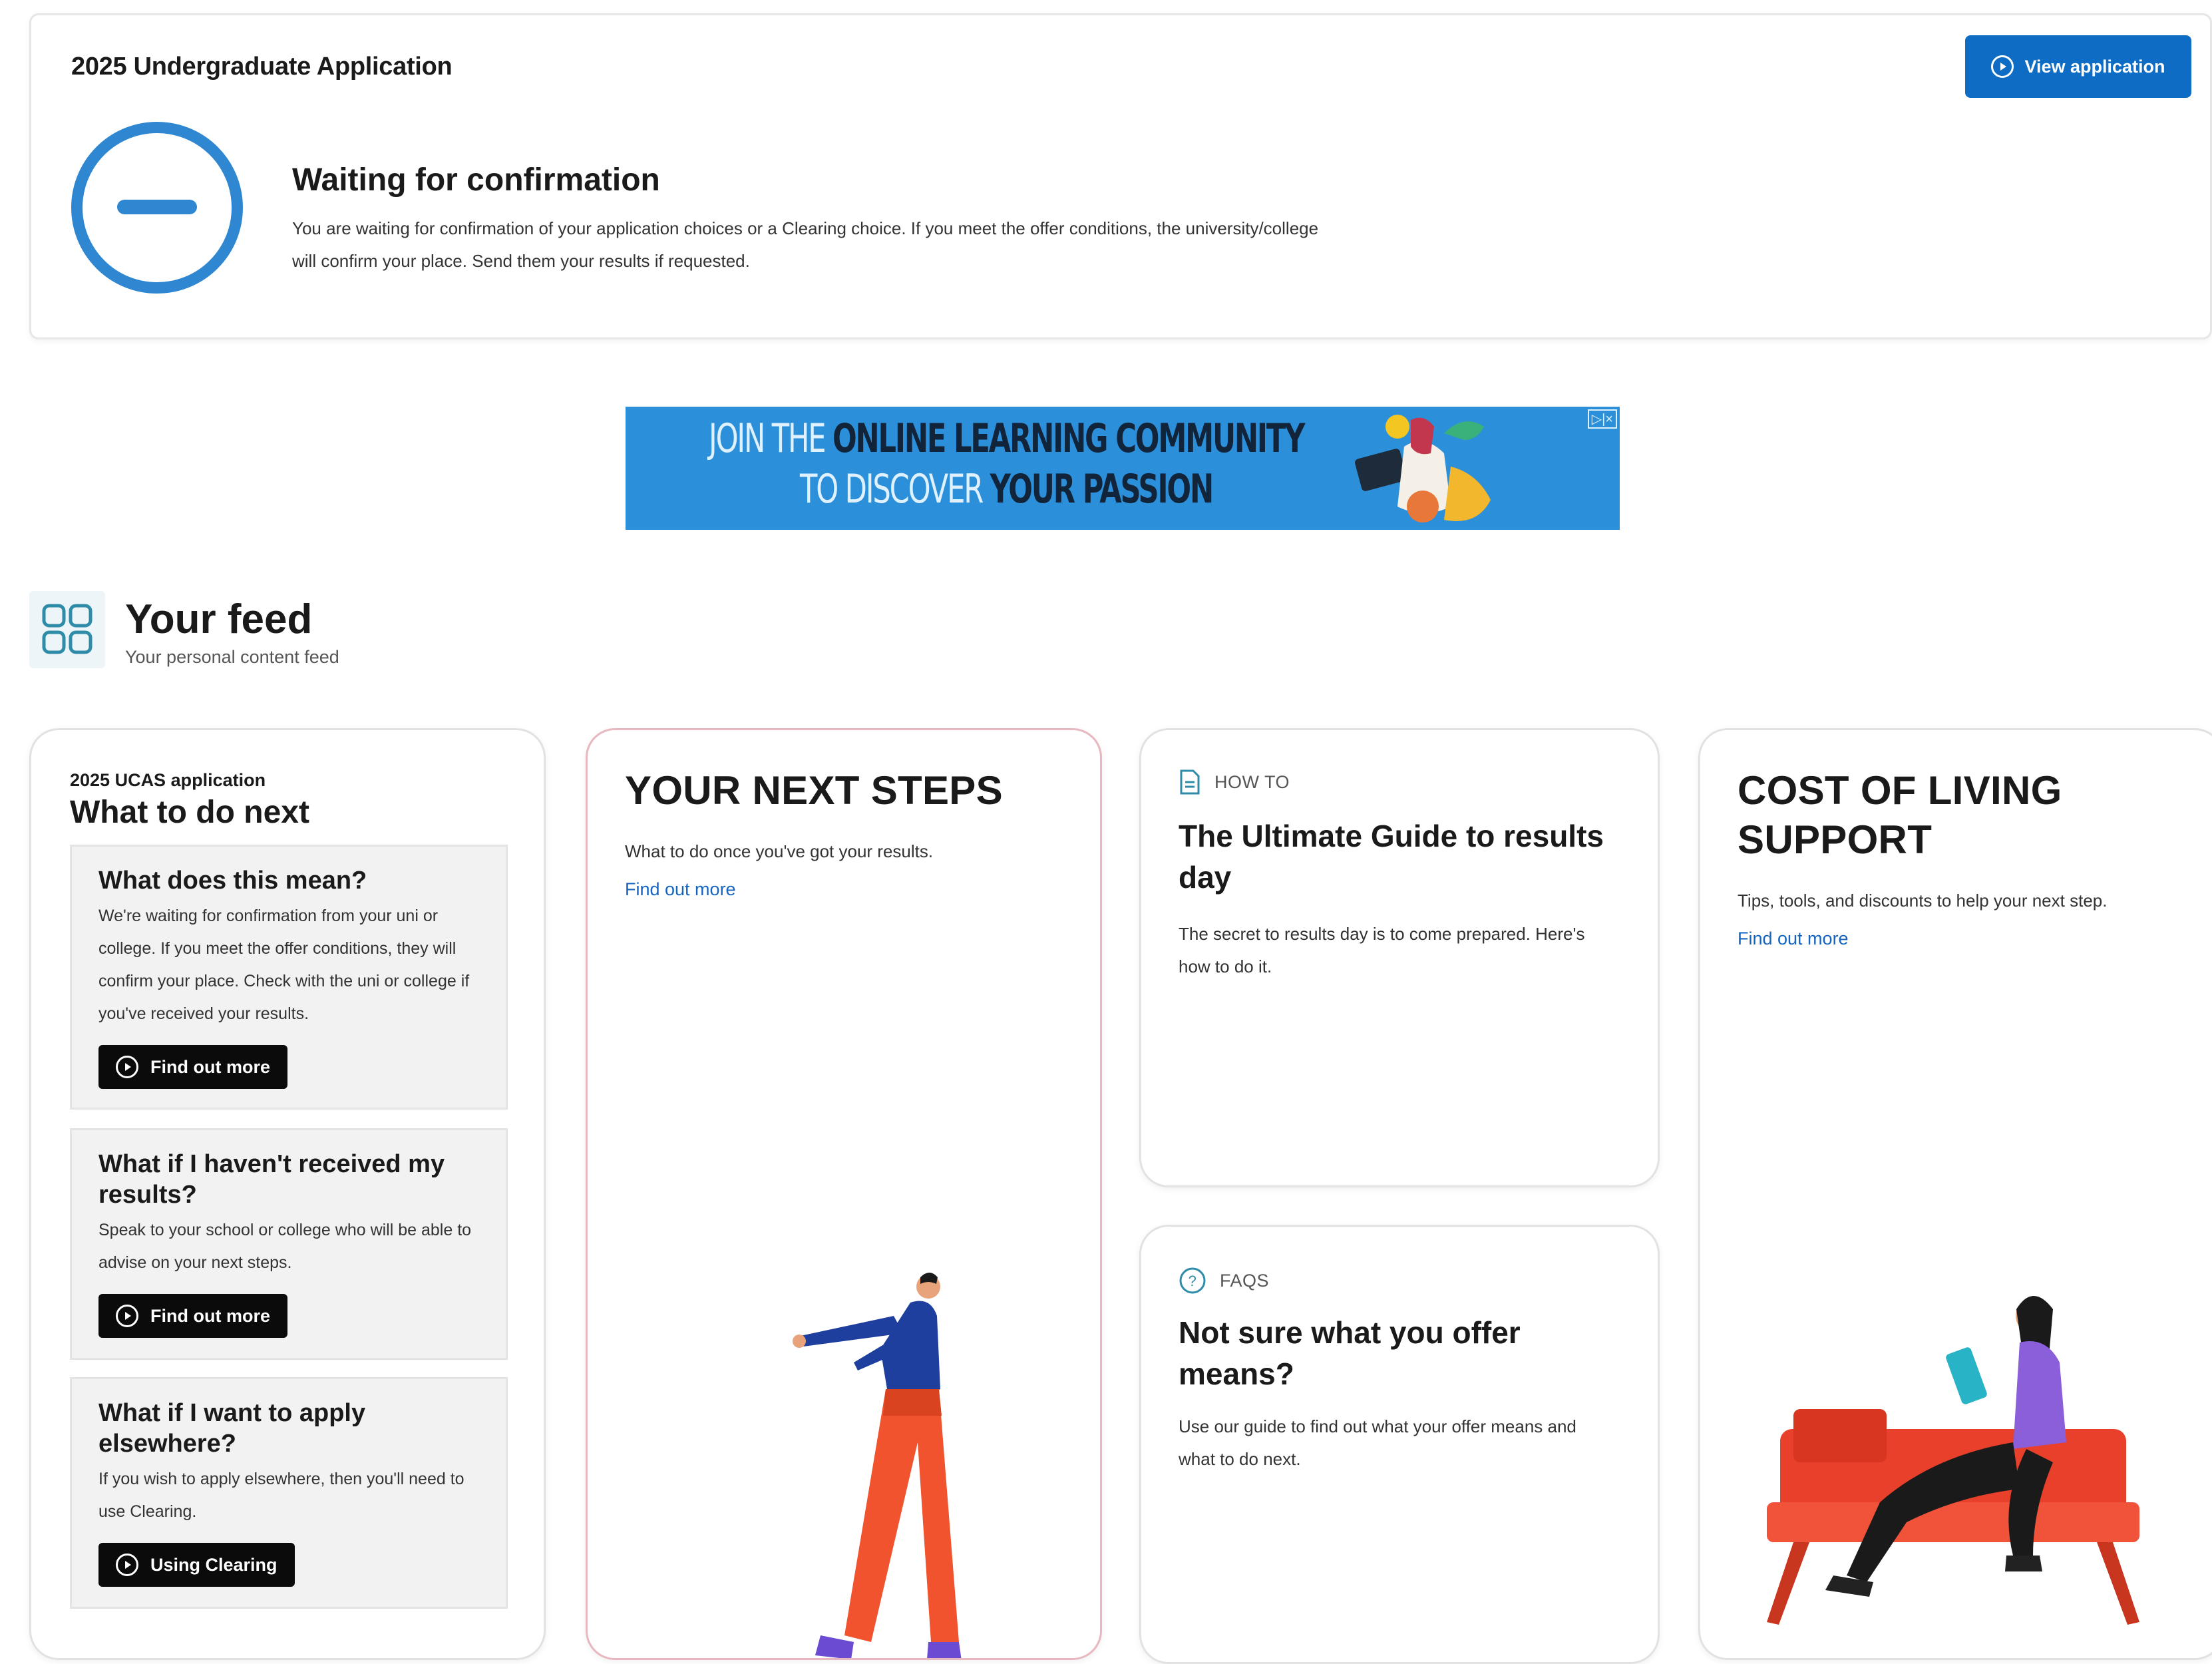  I want to click on button-label: Using Clearing, so click(213, 1564).